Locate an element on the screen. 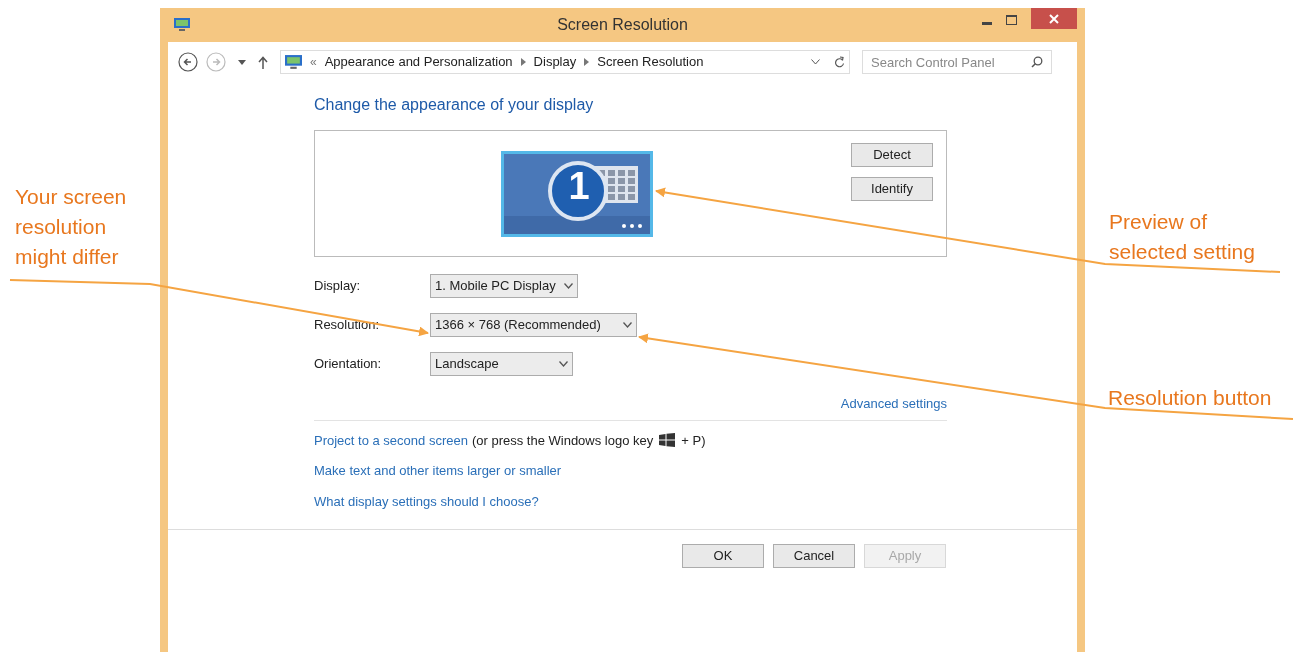 This screenshot has height=652, width=1295. breadcrumb-item: Appearance and Personalization is located at coordinates (418, 62).